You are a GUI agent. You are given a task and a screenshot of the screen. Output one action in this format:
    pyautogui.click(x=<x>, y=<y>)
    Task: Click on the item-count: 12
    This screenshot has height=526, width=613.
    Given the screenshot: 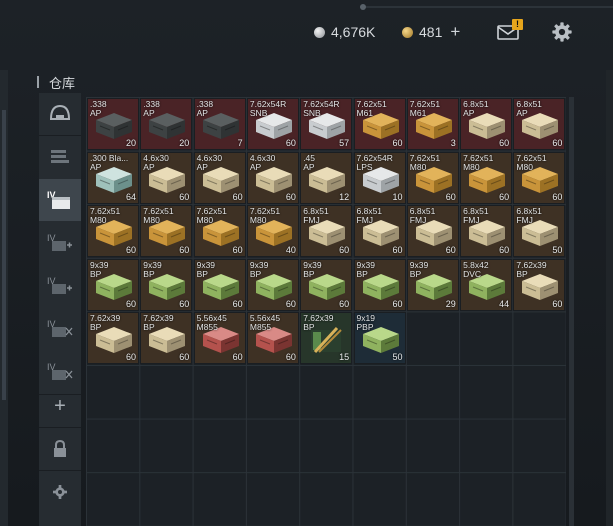 What is the action you would take?
    pyautogui.click(x=344, y=196)
    